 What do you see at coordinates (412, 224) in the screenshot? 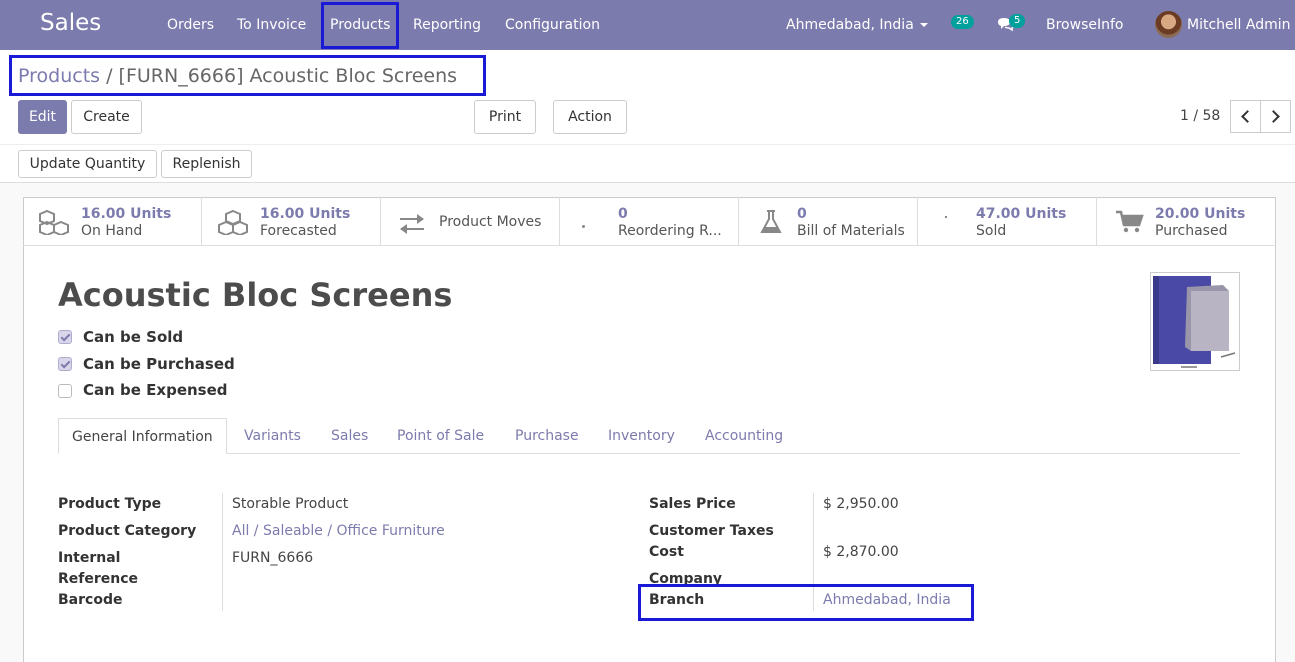
I see `exchange-icon` at bounding box center [412, 224].